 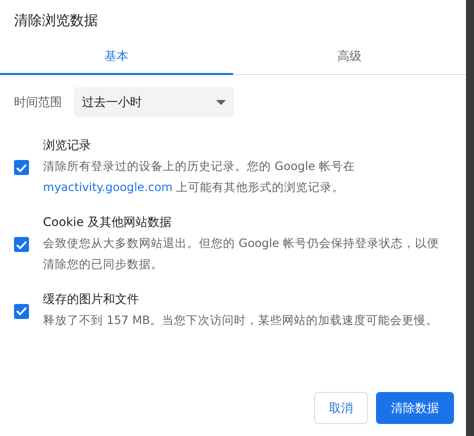 I want to click on option-description: 释放了不到 157 MB。当您下次访问时，某些网站的加载速度可能会更慢。, so click(x=241, y=320).